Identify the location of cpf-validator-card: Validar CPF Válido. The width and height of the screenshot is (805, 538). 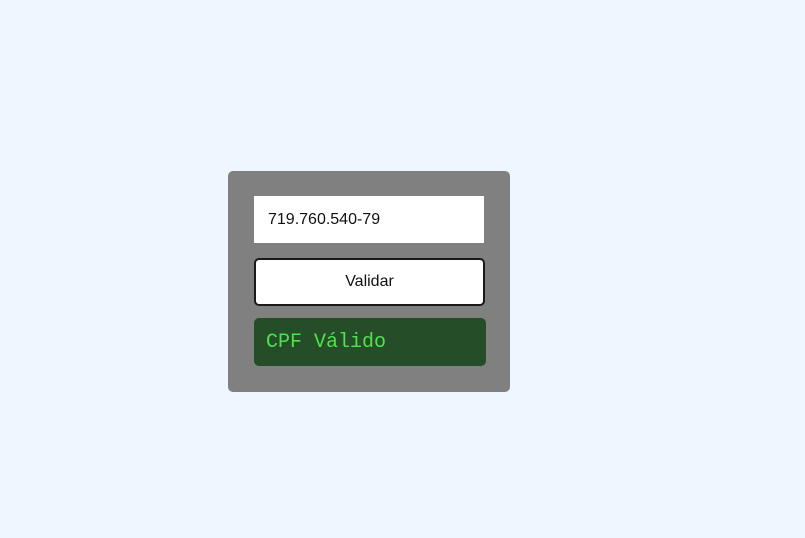
(369, 281).